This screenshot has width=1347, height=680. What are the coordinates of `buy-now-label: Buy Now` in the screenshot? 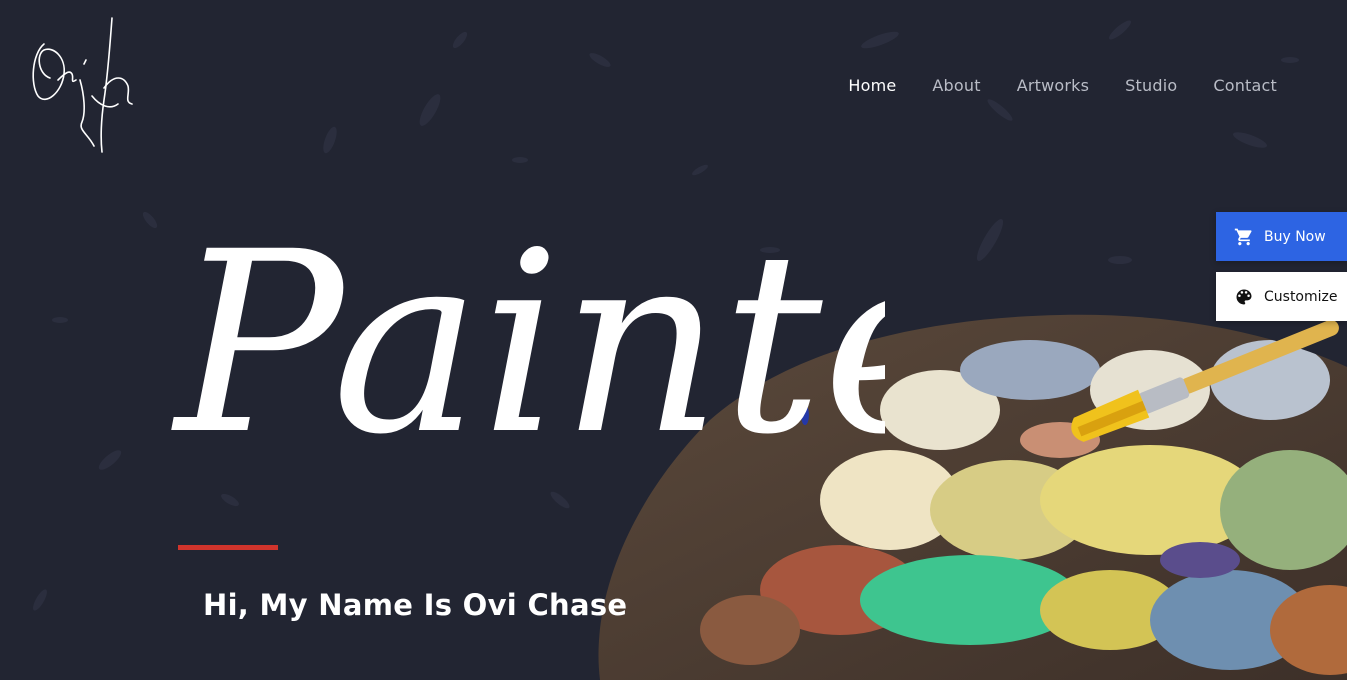 It's located at (1295, 236).